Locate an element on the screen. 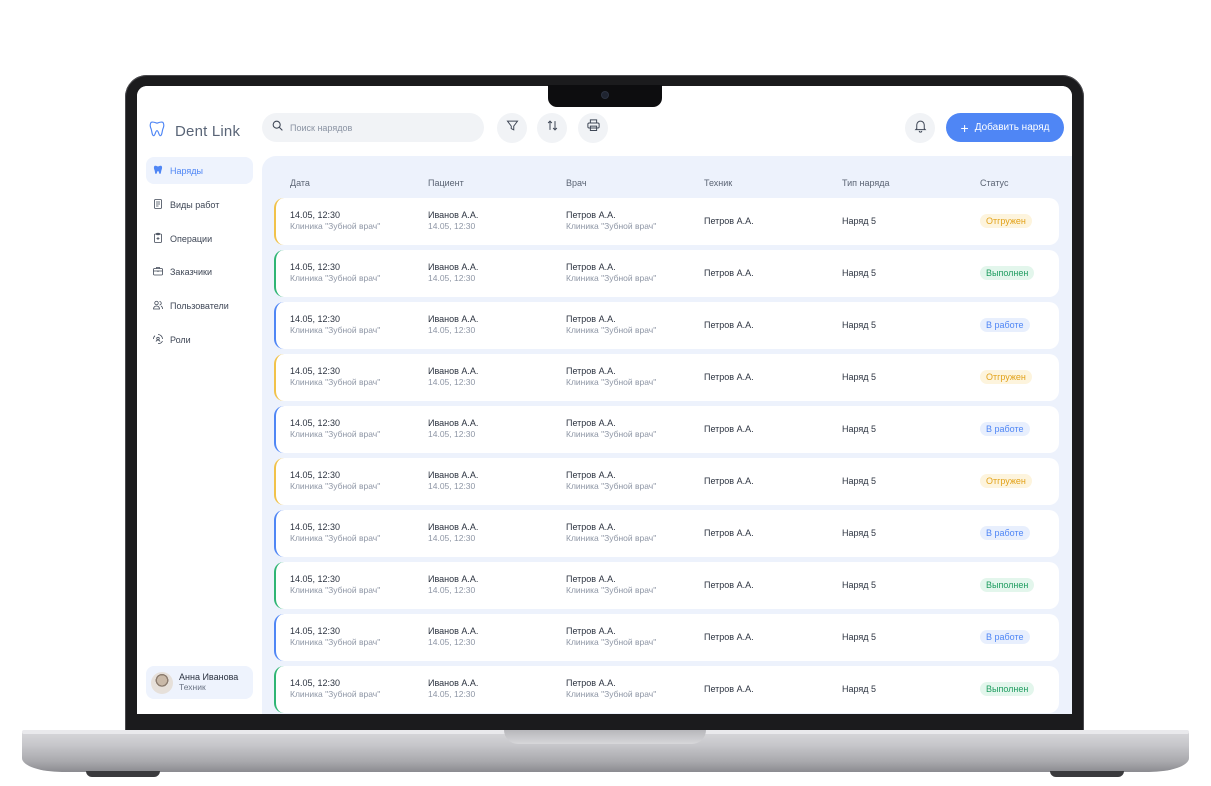 Image resolution: width=1211 pixels, height=786 pixels. status-badge: Выполнен is located at coordinates (1007, 585).